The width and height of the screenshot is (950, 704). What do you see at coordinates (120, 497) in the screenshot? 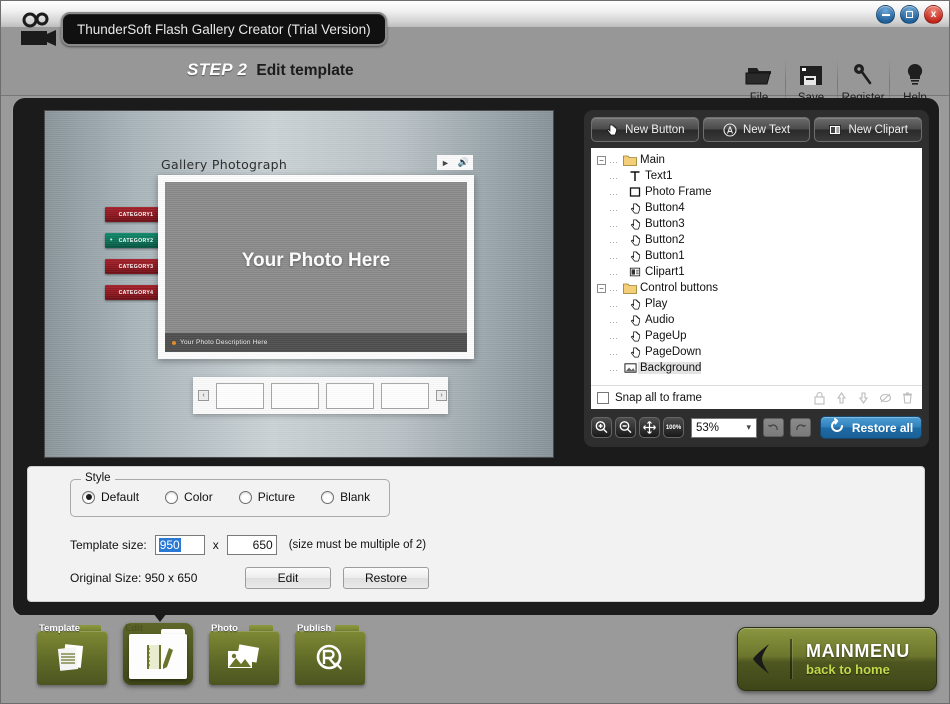
I see `style-option-label: Default` at bounding box center [120, 497].